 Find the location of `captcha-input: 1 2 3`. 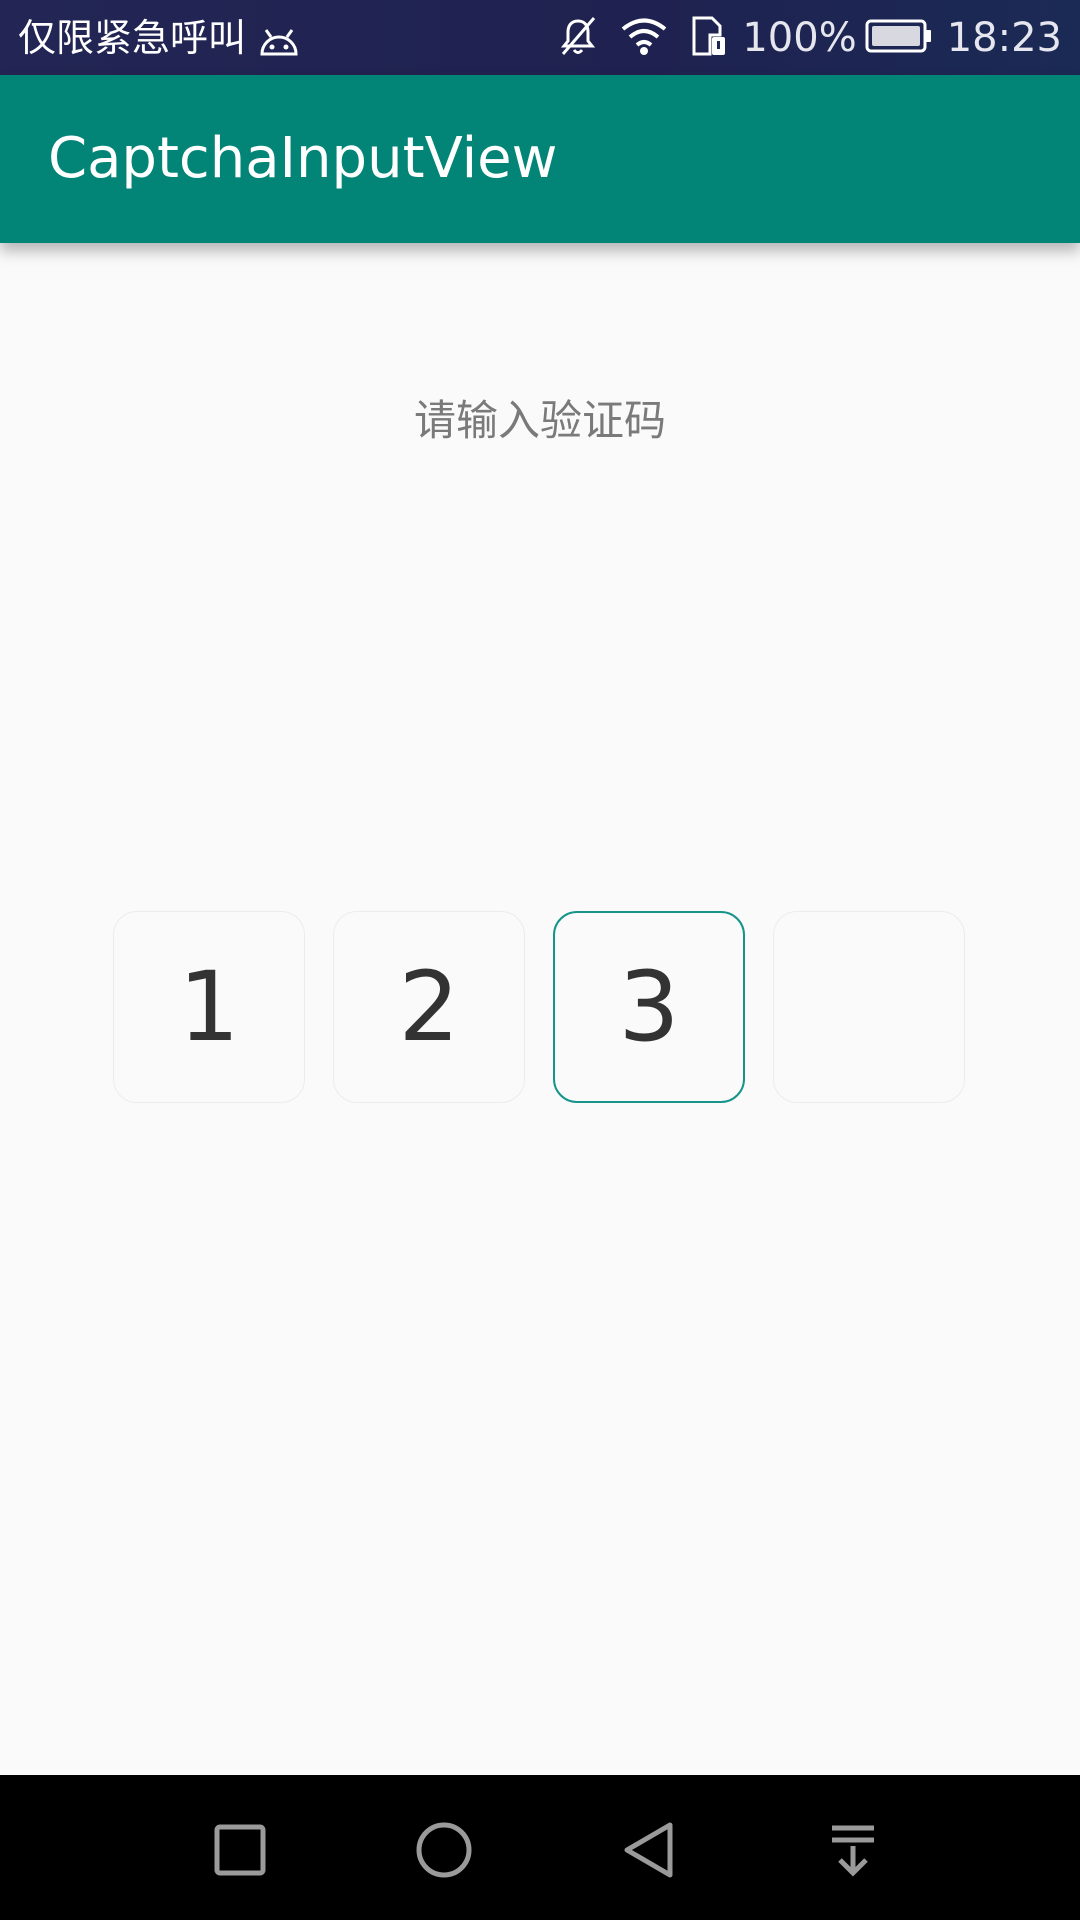

captcha-input: 1 2 3 is located at coordinates (540, 1008).